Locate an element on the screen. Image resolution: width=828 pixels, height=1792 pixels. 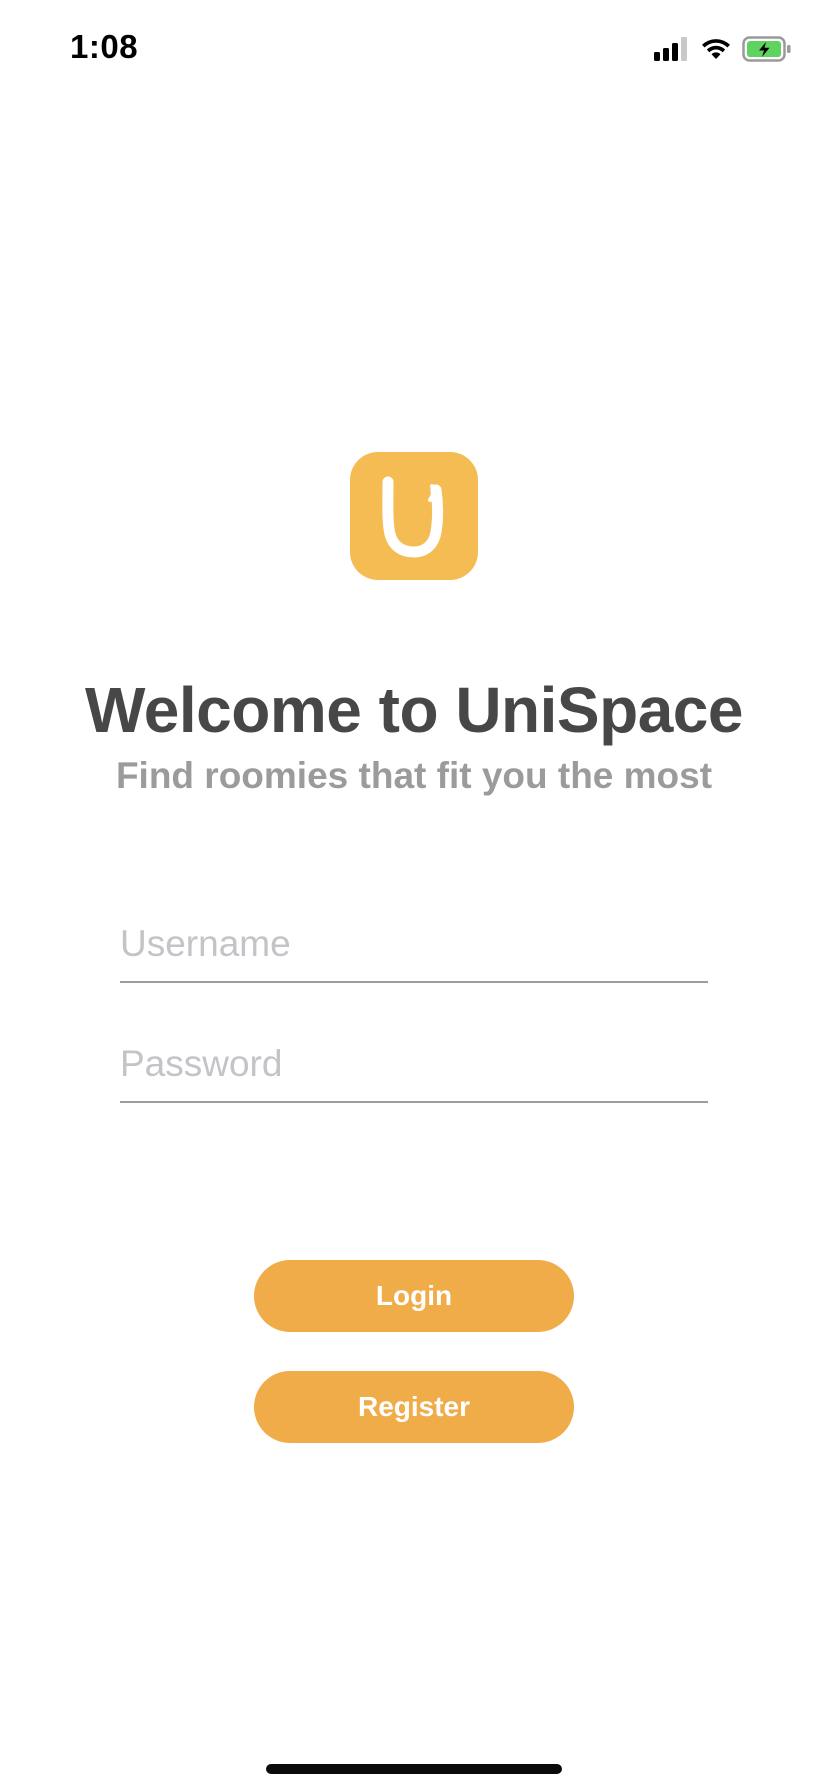
status-icons is located at coordinates (723, 49).